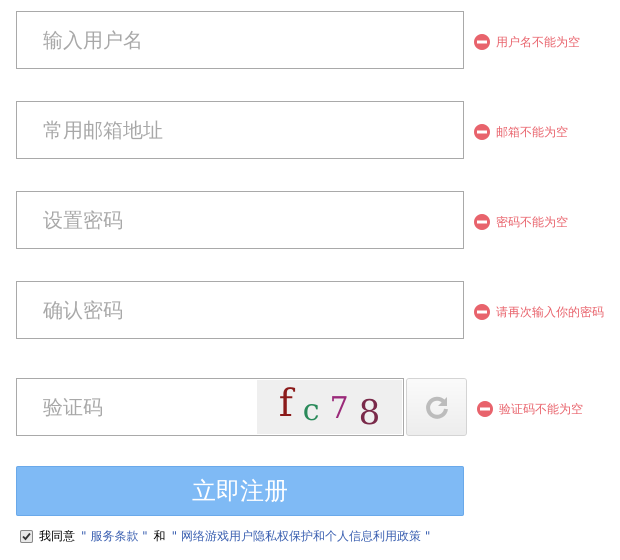 The height and width of the screenshot is (560, 620). What do you see at coordinates (240, 310) in the screenshot?
I see `text-field: 确认密码` at bounding box center [240, 310].